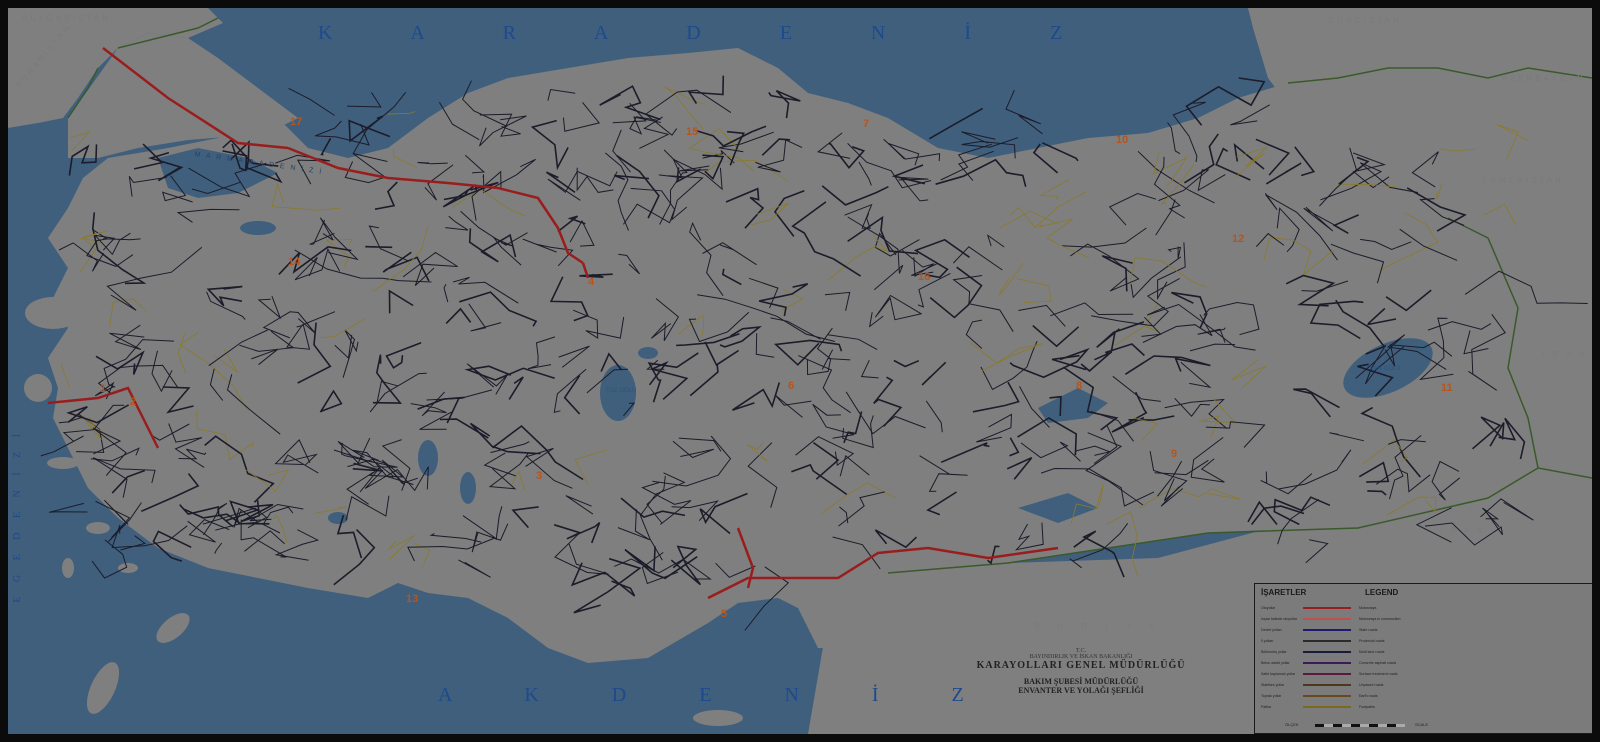  What do you see at coordinates (704, 33) in the screenshot?
I see `sea-label-karadeniz: K A R A D E N İ Z` at bounding box center [704, 33].